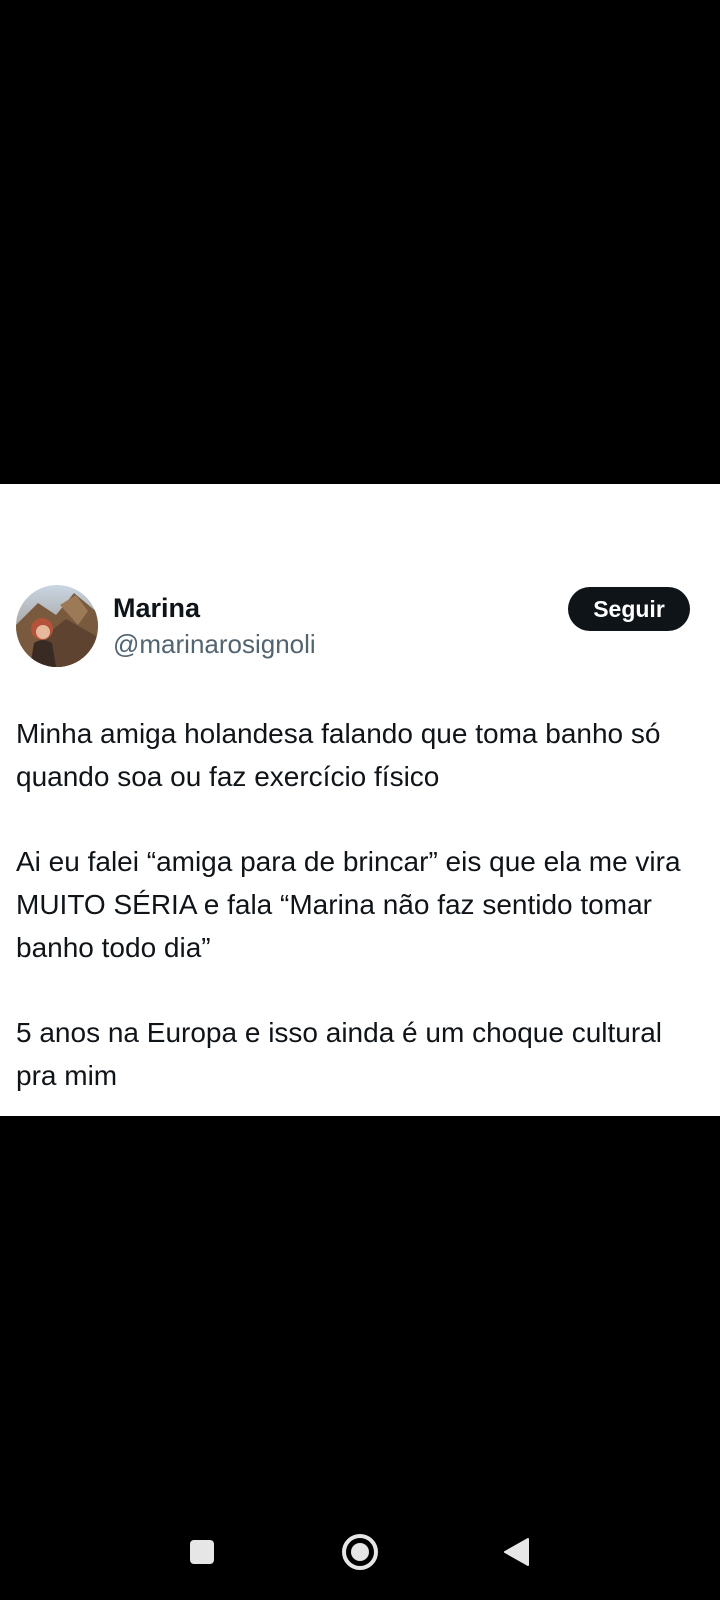 The height and width of the screenshot is (1600, 720). I want to click on avatar-image, so click(57, 626).